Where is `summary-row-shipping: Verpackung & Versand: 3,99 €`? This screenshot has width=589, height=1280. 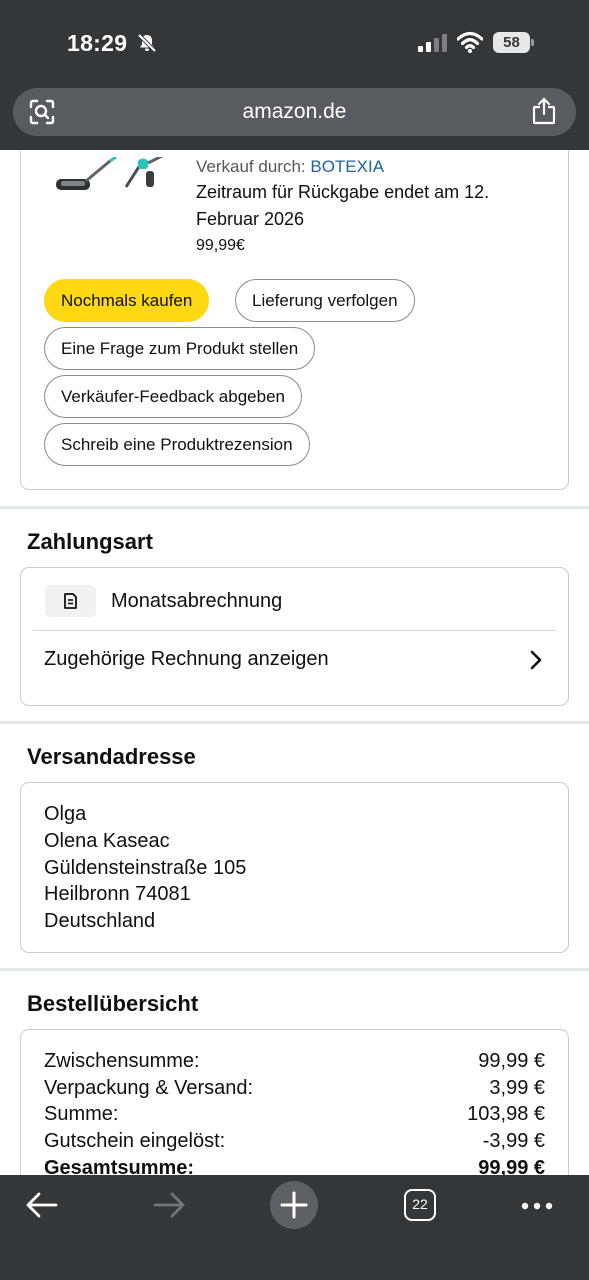
summary-row-shipping: Verpackung & Versand: 3,99 € is located at coordinates (294, 1090).